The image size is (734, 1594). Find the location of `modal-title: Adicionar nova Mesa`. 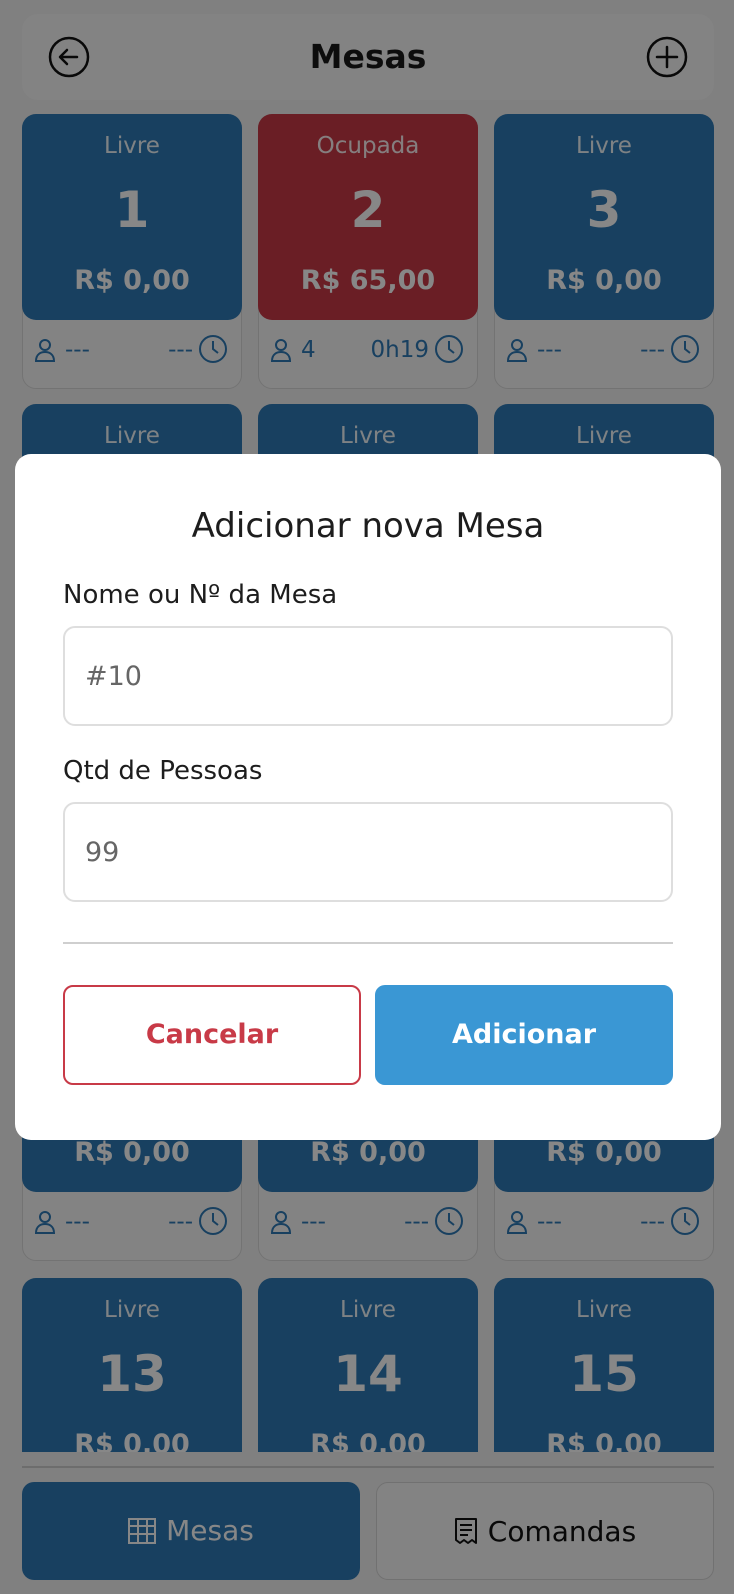

modal-title: Adicionar nova Mesa is located at coordinates (368, 526).